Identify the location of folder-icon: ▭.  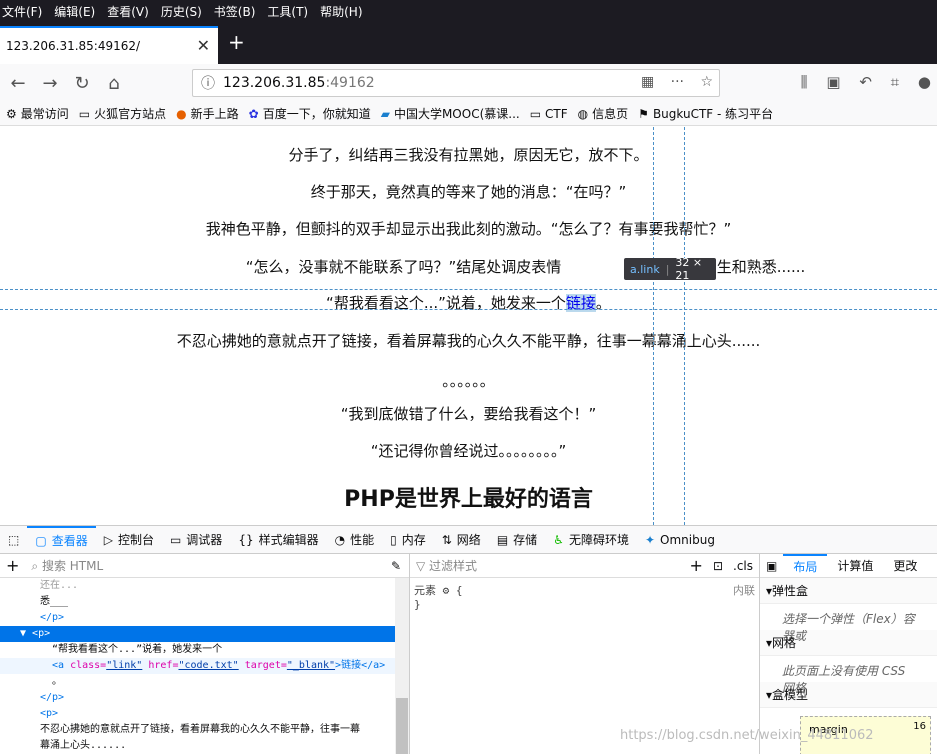
(84, 113).